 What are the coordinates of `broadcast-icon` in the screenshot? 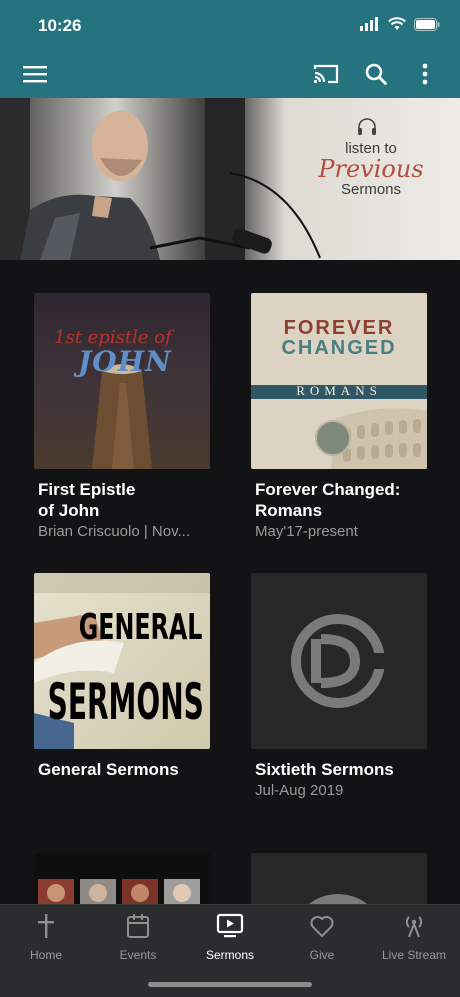 It's located at (414, 927).